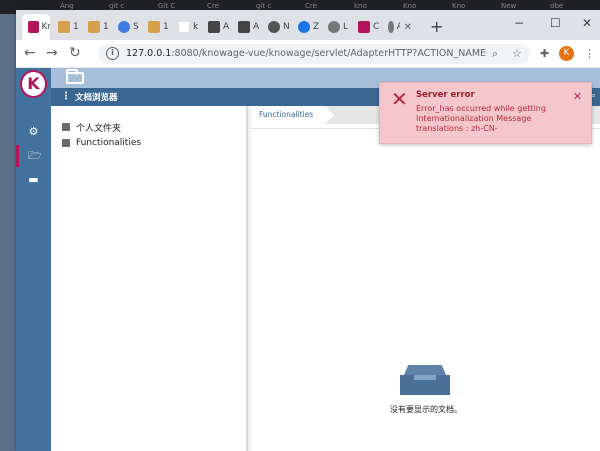  I want to click on tab-strip: Kr 1 1 S 1 k A A N Z L C A✕ + − ☐ ✕, so click(308, 25).